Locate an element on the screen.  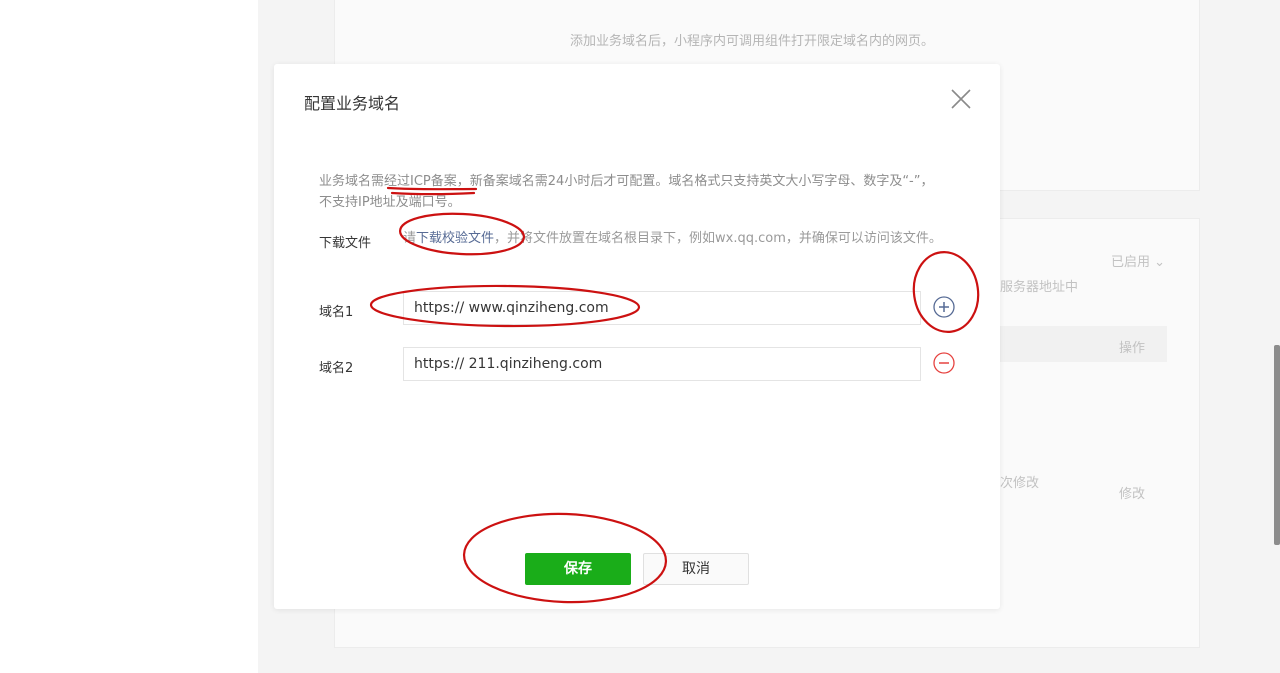
notice-icp: 需经过ICP备案 is located at coordinates (414, 181).